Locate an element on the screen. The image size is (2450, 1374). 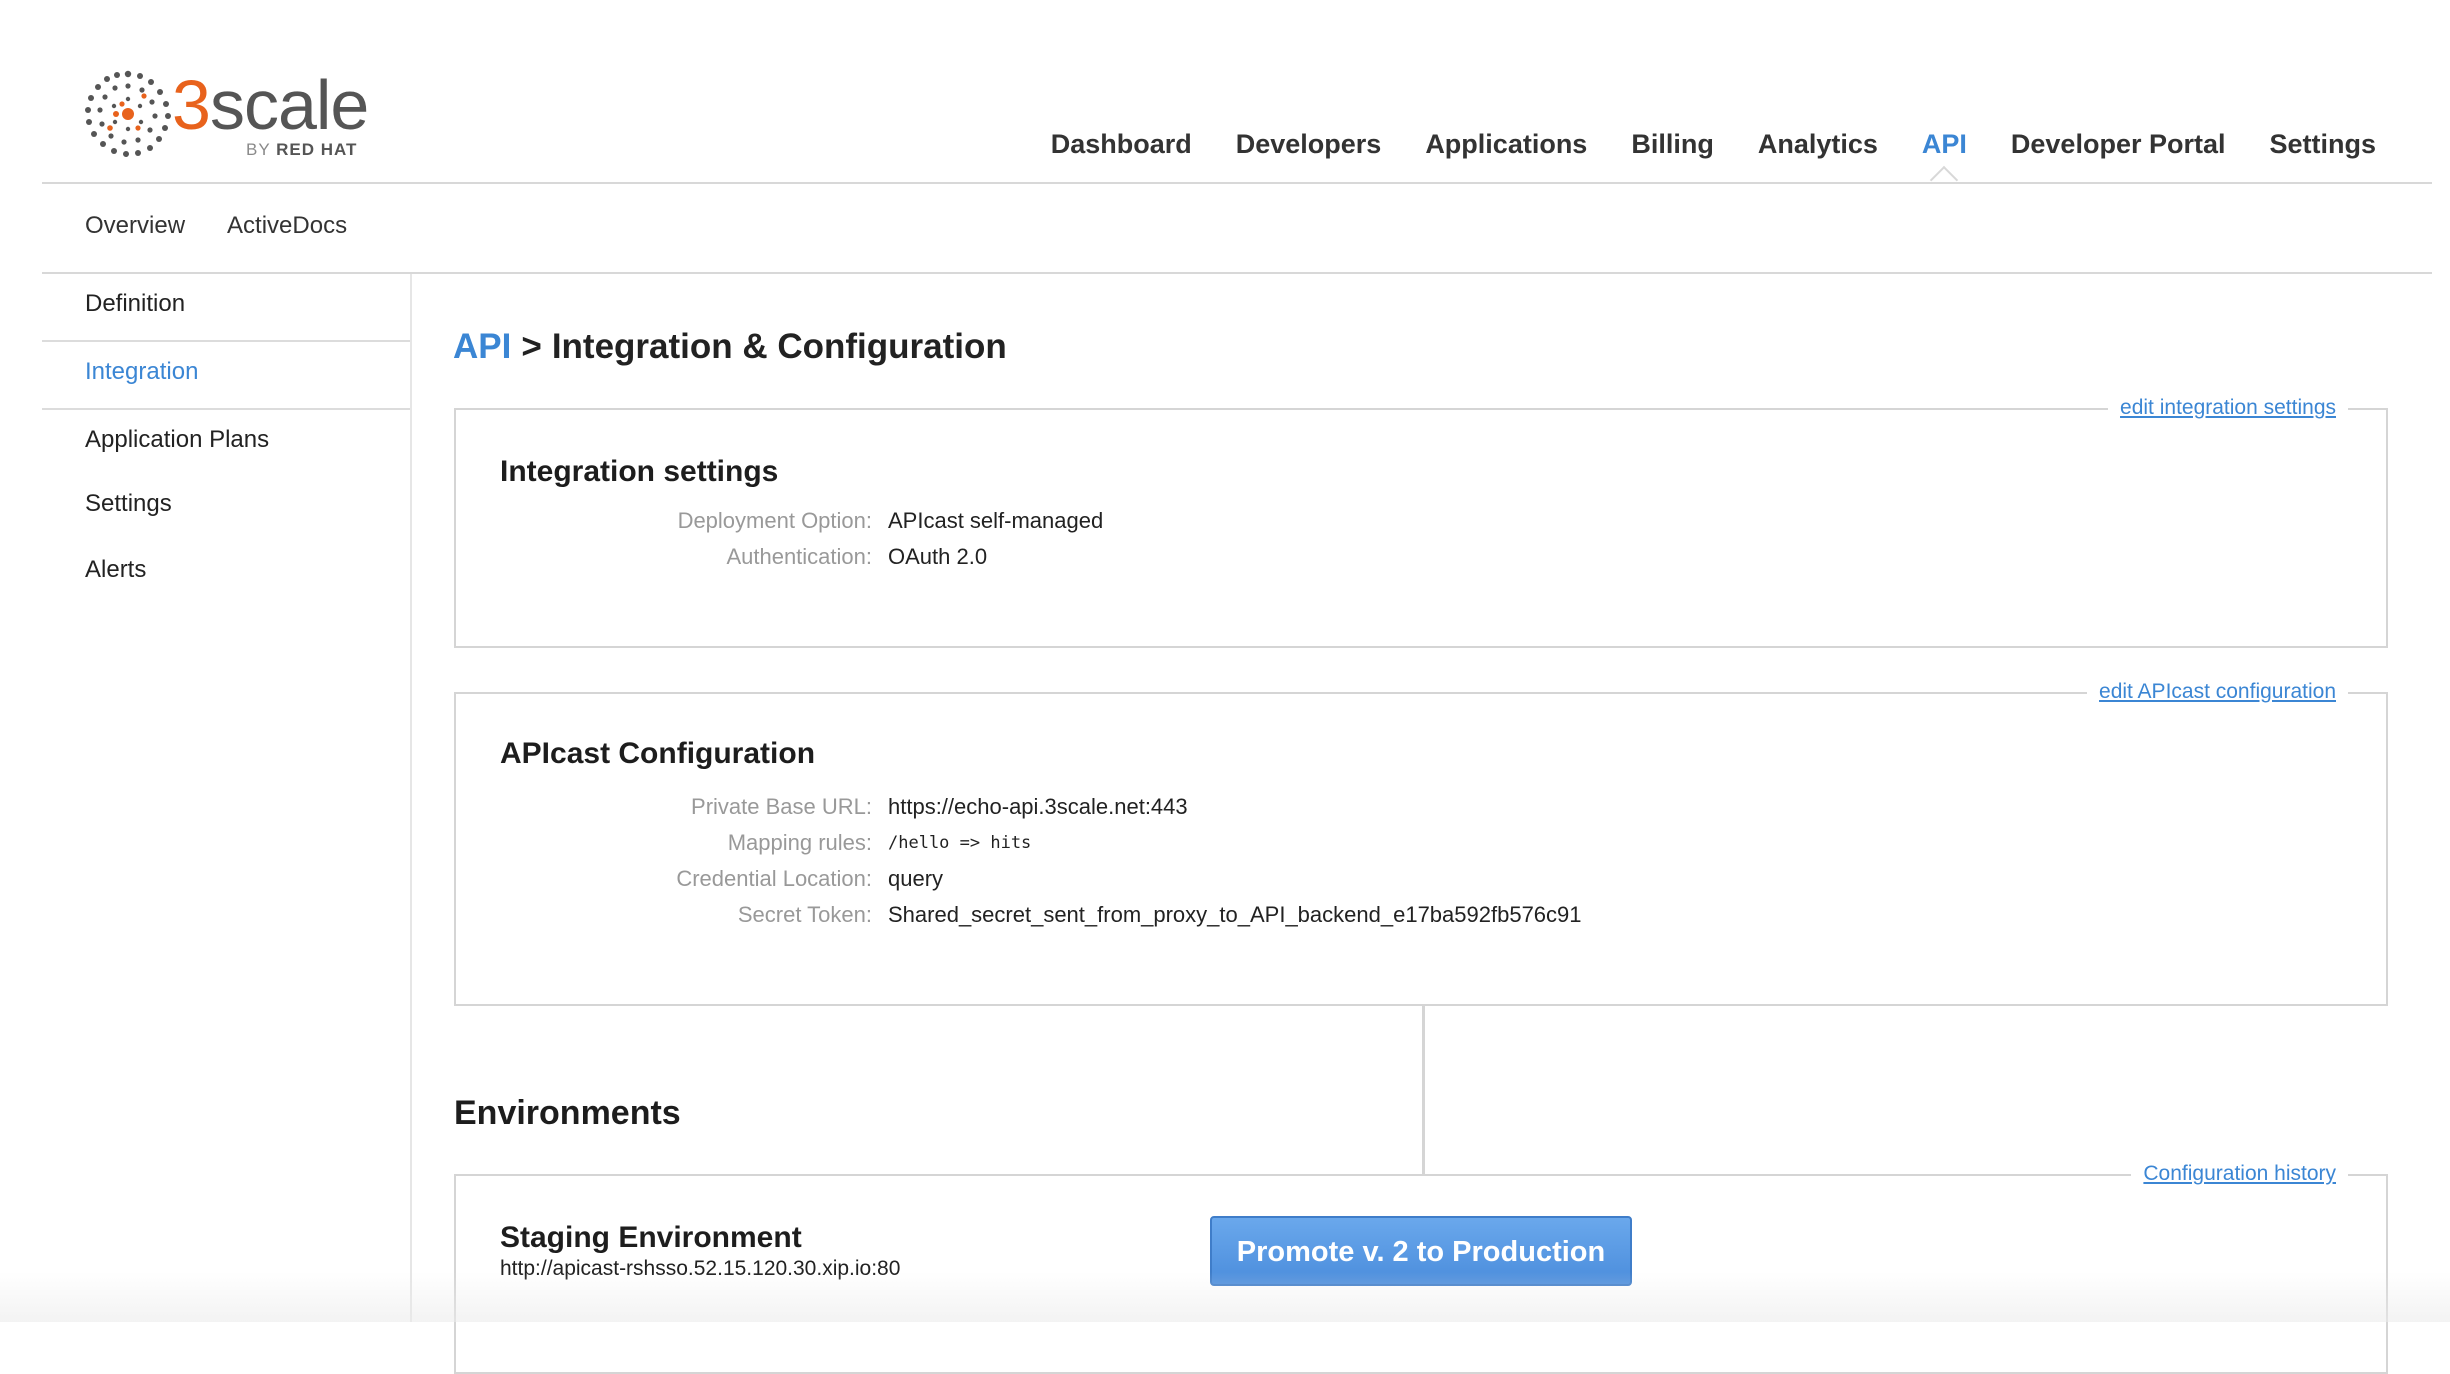
sidebar-item-definition: Definition is located at coordinates (135, 304).